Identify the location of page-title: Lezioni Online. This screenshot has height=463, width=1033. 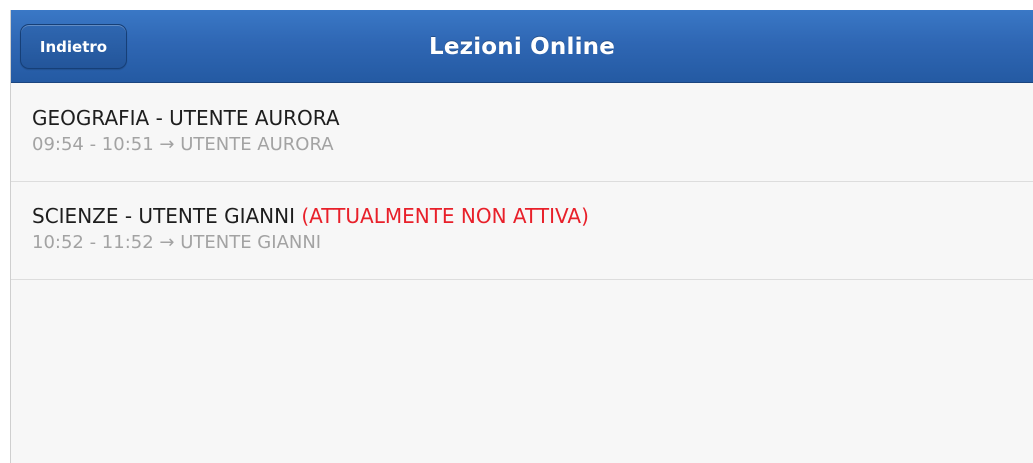
(522, 46).